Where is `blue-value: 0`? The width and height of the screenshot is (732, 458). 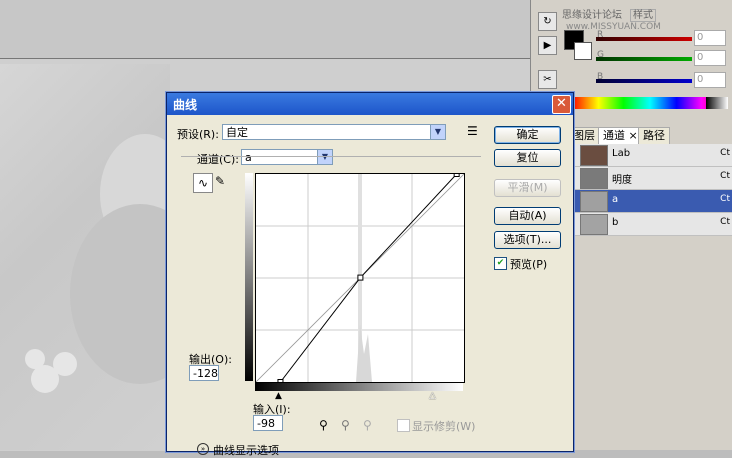
blue-value: 0 is located at coordinates (710, 80).